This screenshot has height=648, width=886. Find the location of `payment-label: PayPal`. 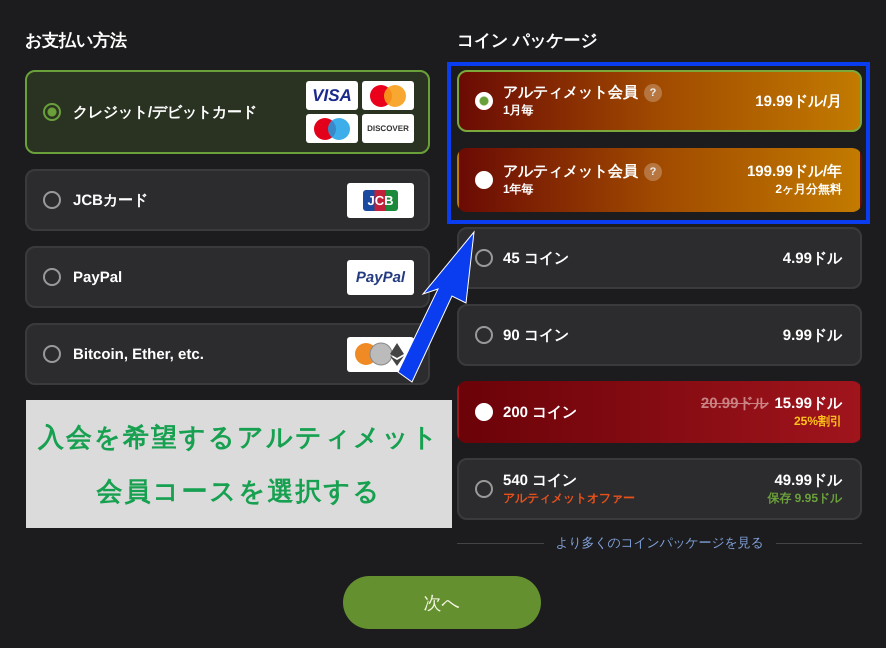

payment-label: PayPal is located at coordinates (98, 277).